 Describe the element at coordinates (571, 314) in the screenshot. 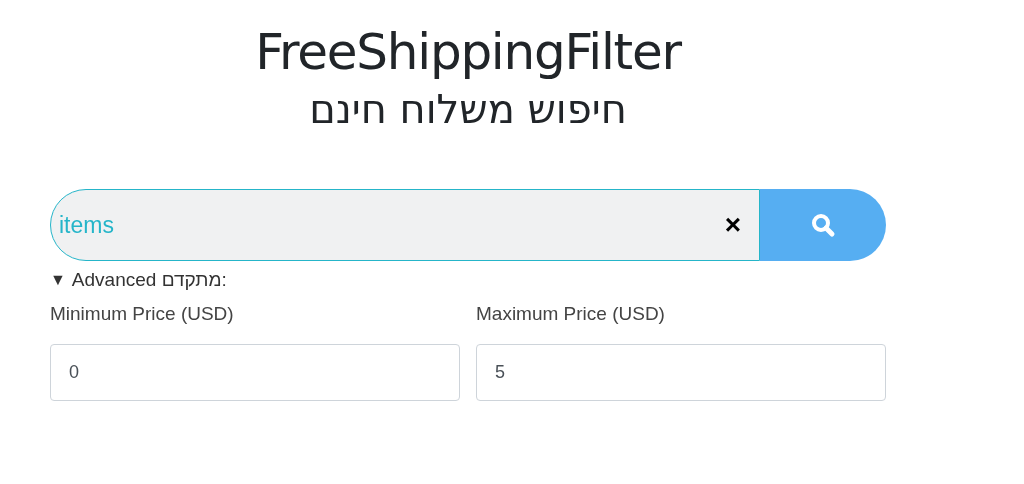

I see `field-label: Maximum Price (USD)` at that location.